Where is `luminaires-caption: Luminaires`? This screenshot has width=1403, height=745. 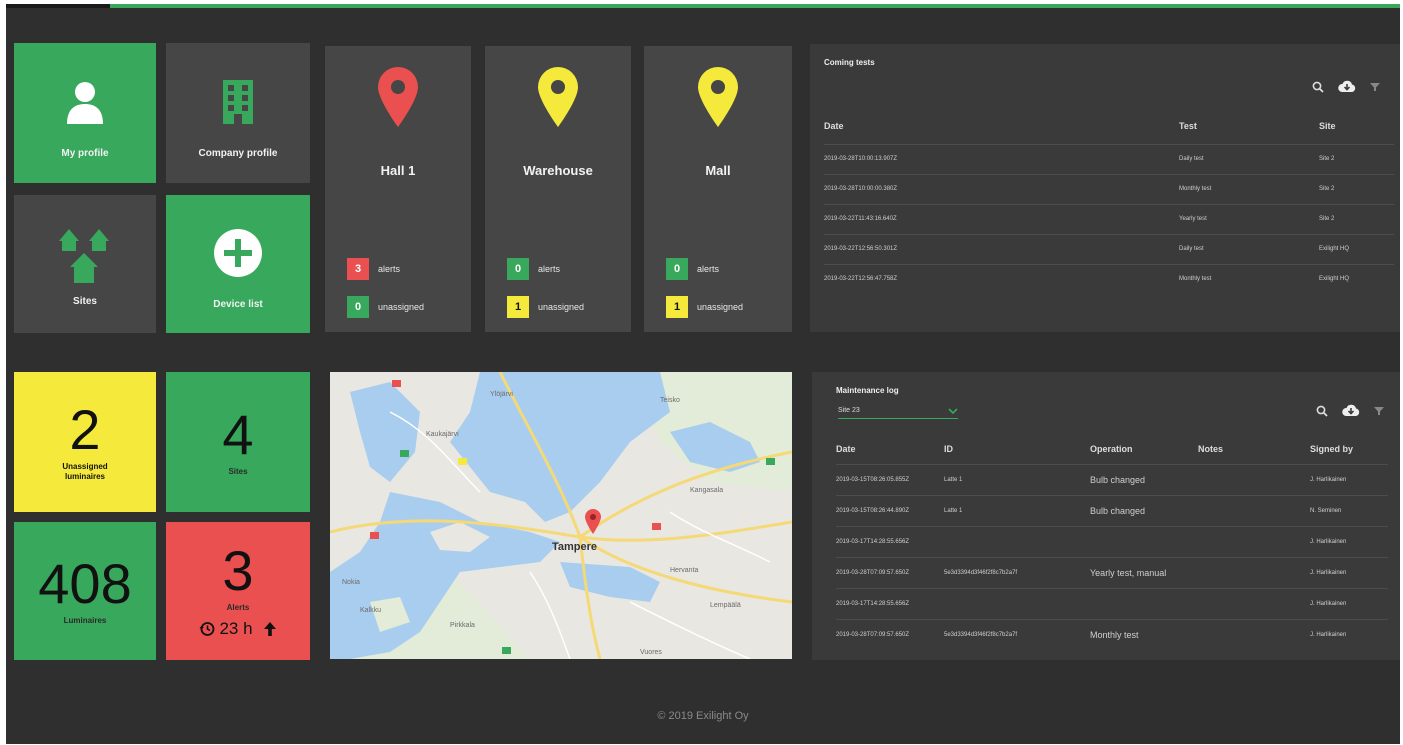
luminaires-caption: Luminaires is located at coordinates (85, 620).